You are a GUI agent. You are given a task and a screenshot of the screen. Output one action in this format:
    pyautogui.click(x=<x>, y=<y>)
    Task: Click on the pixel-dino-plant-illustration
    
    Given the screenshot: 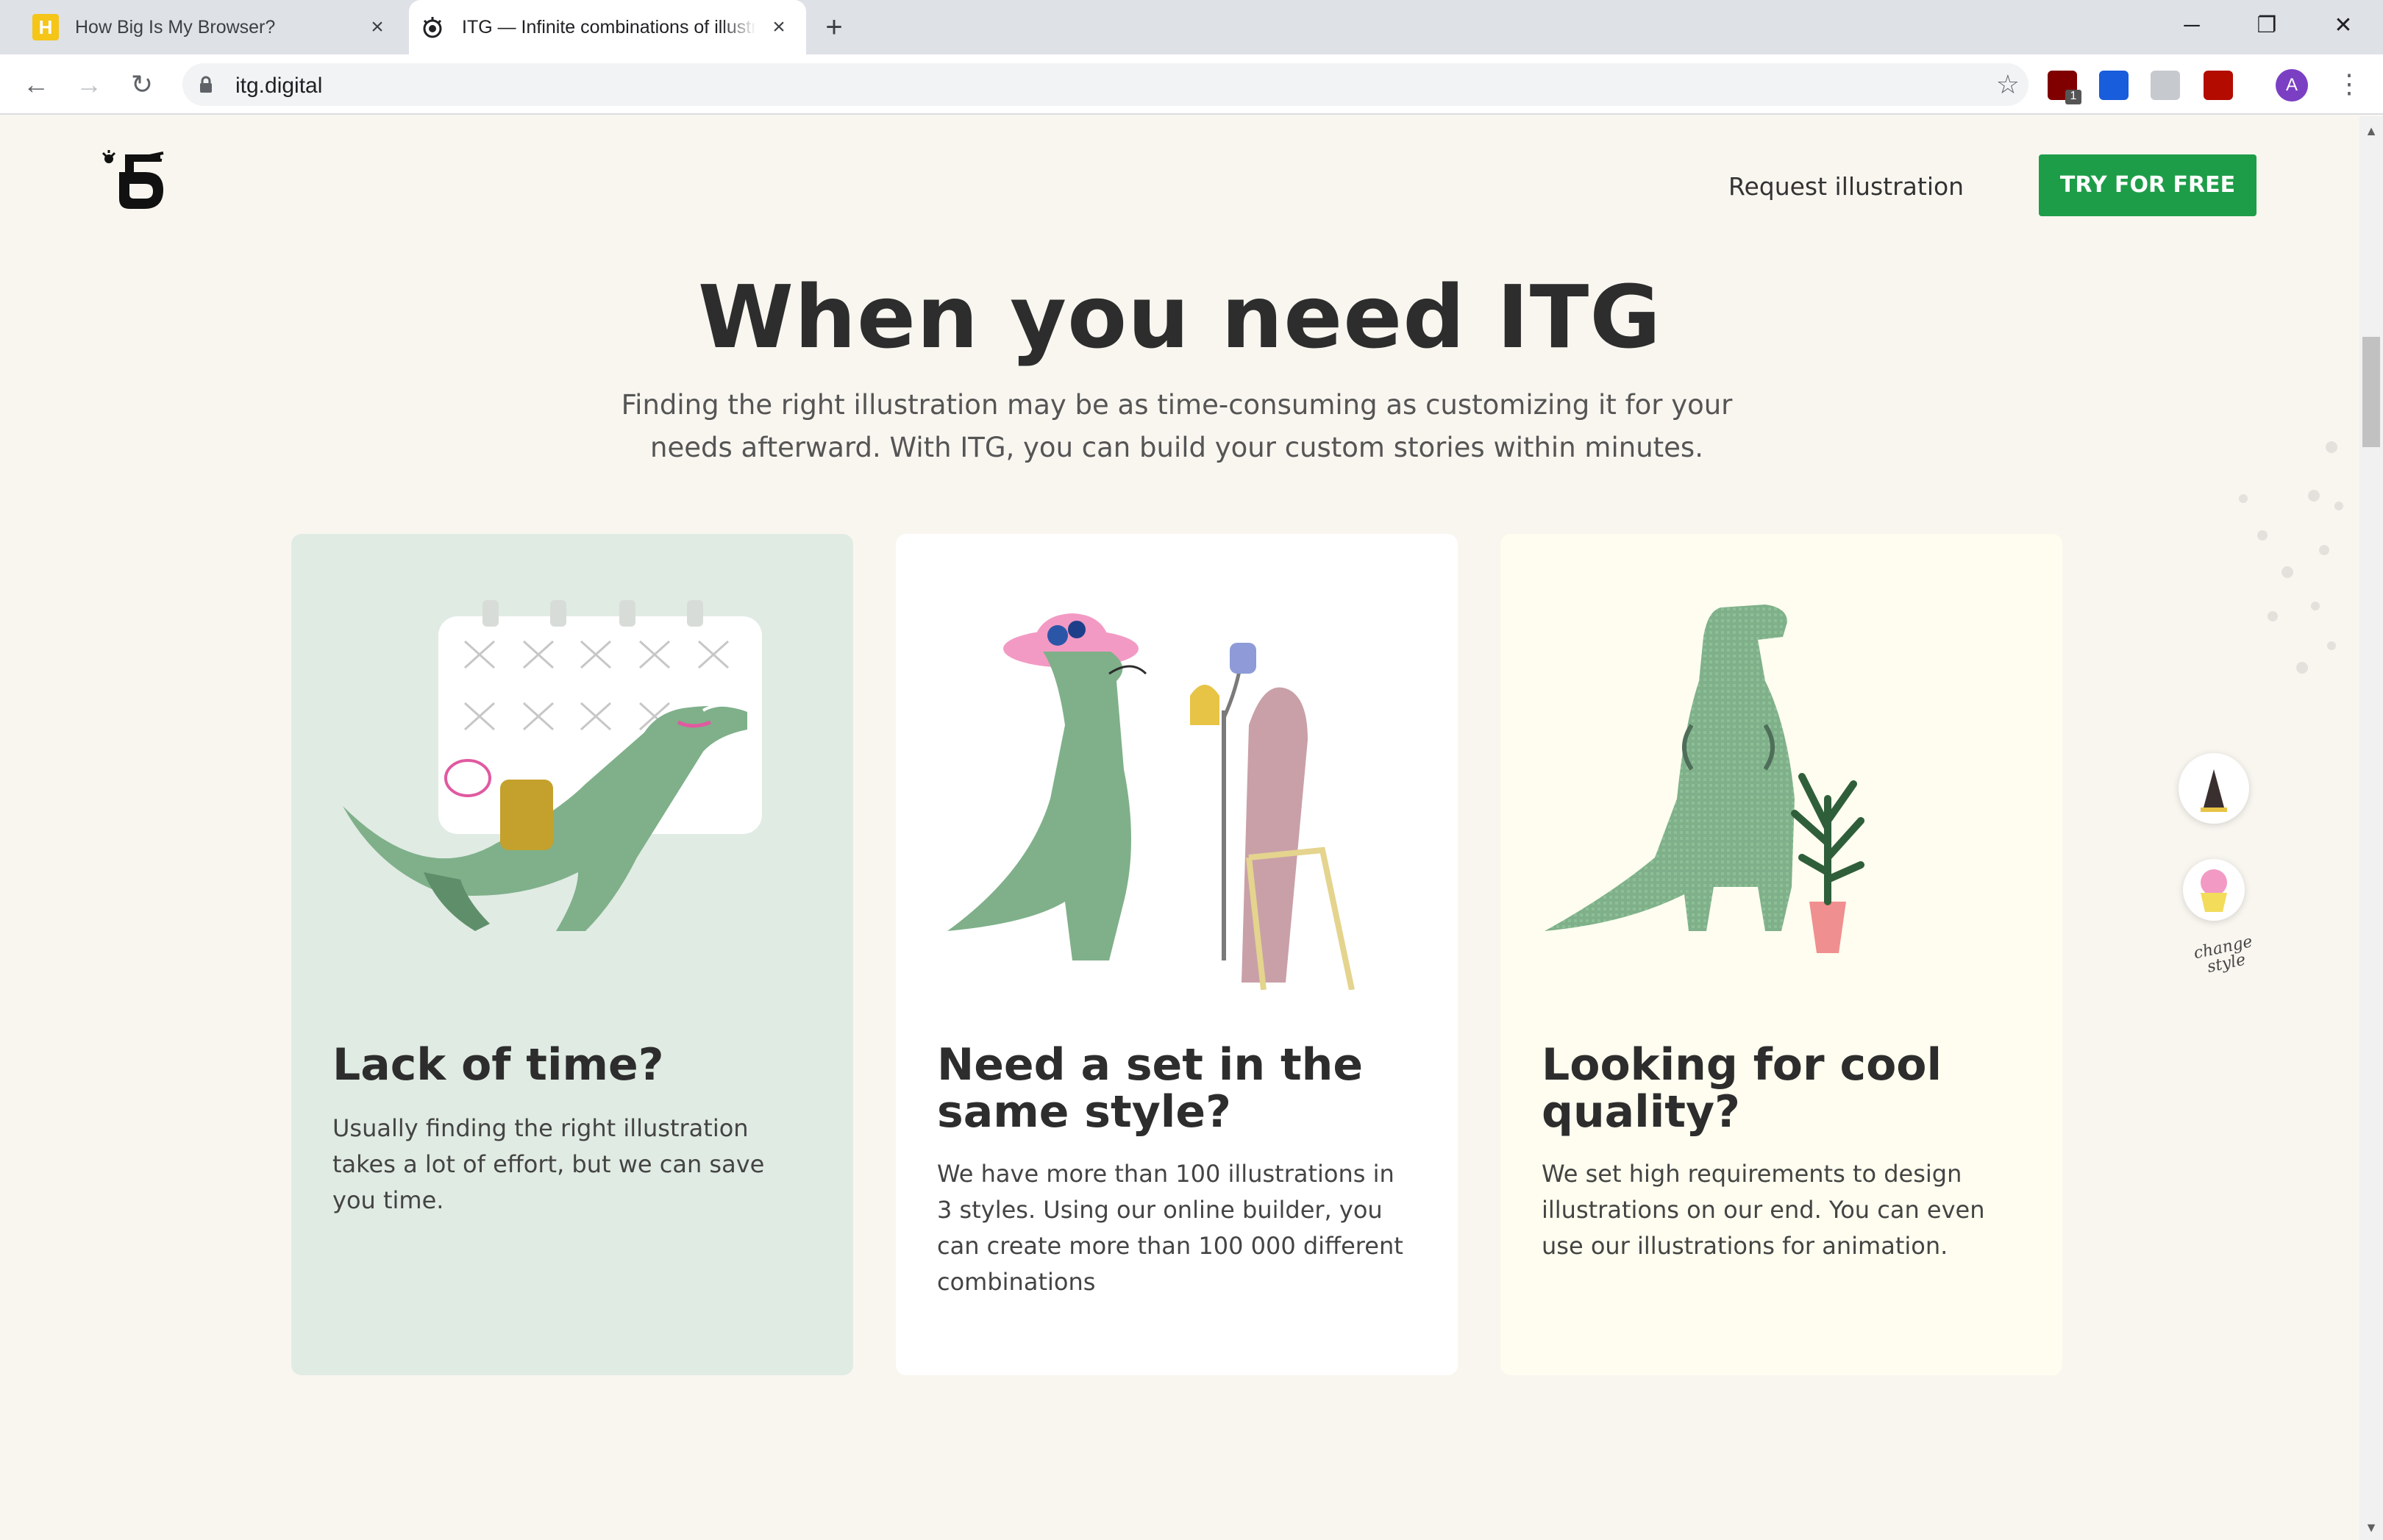 What is the action you would take?
    pyautogui.click(x=1704, y=779)
    